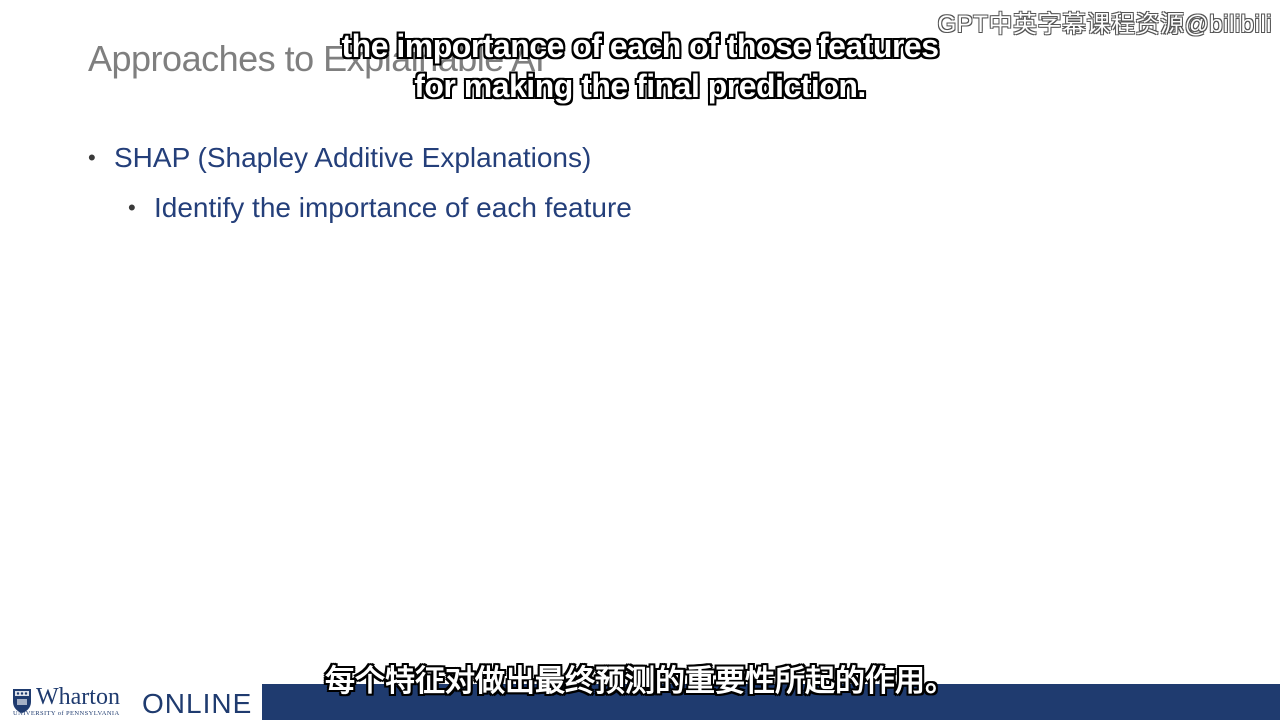  What do you see at coordinates (66, 713) in the screenshot?
I see `logo-university-text: UNIVERSITY of PENNSYLVANIA` at bounding box center [66, 713].